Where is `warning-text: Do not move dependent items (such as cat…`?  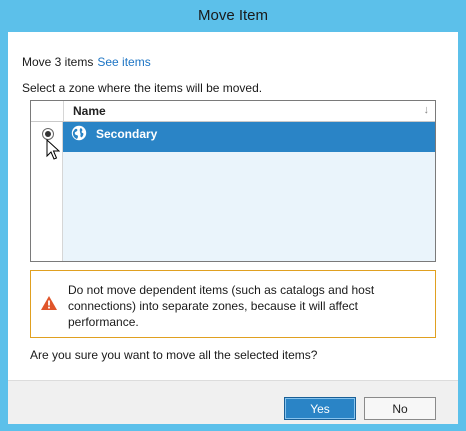
warning-text: Do not move dependent items (such as cat… is located at coordinates (221, 306).